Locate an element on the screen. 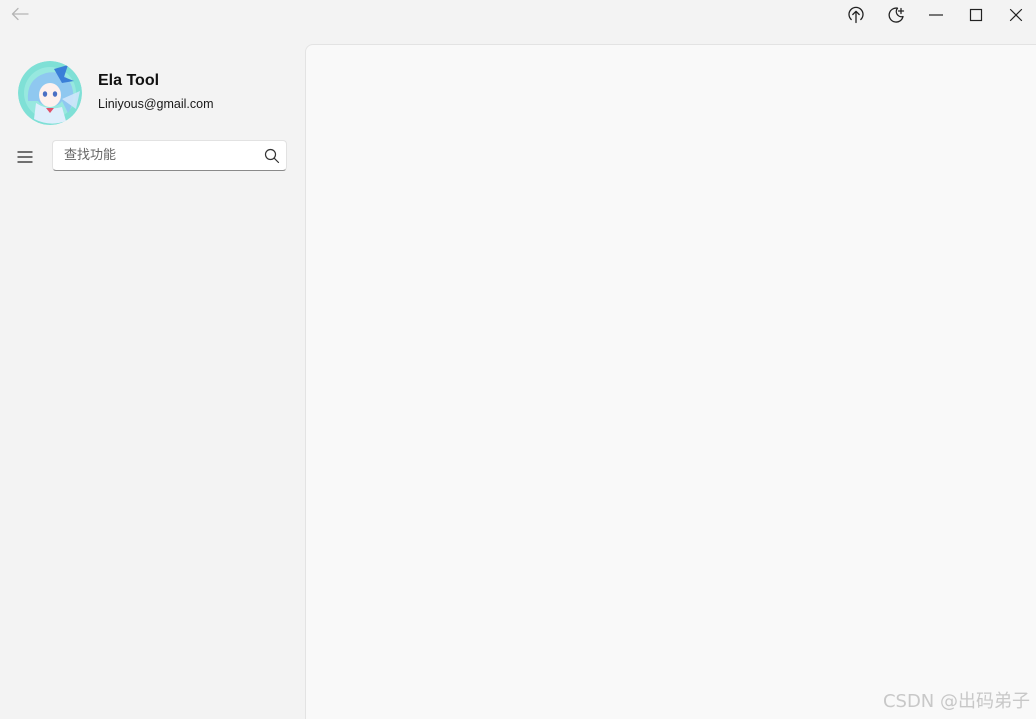 This screenshot has height=719, width=1036. upload-button is located at coordinates (856, 15).